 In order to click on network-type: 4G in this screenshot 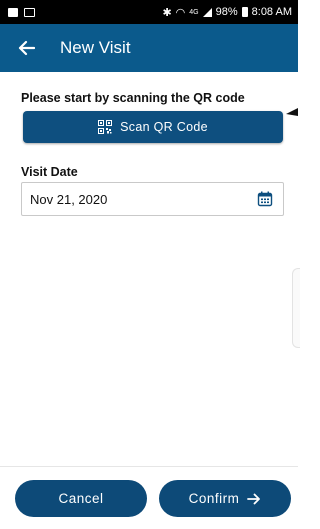, I will do `click(194, 12)`.